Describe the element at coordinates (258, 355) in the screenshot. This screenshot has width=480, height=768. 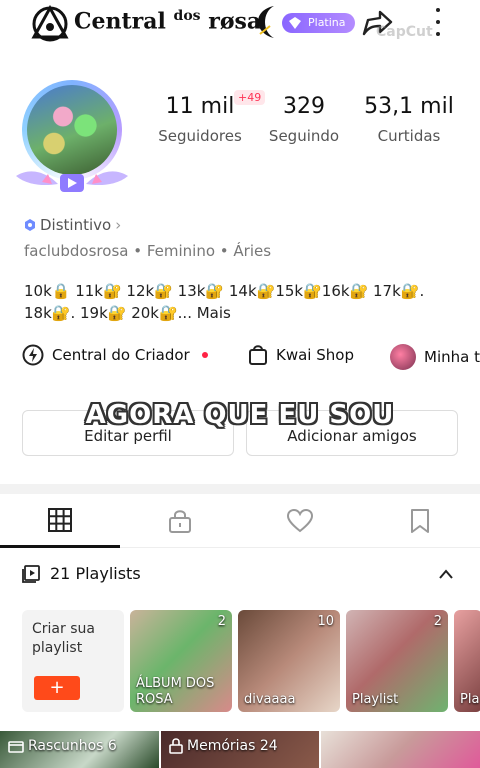
I see `shopping-bag-icon` at that location.